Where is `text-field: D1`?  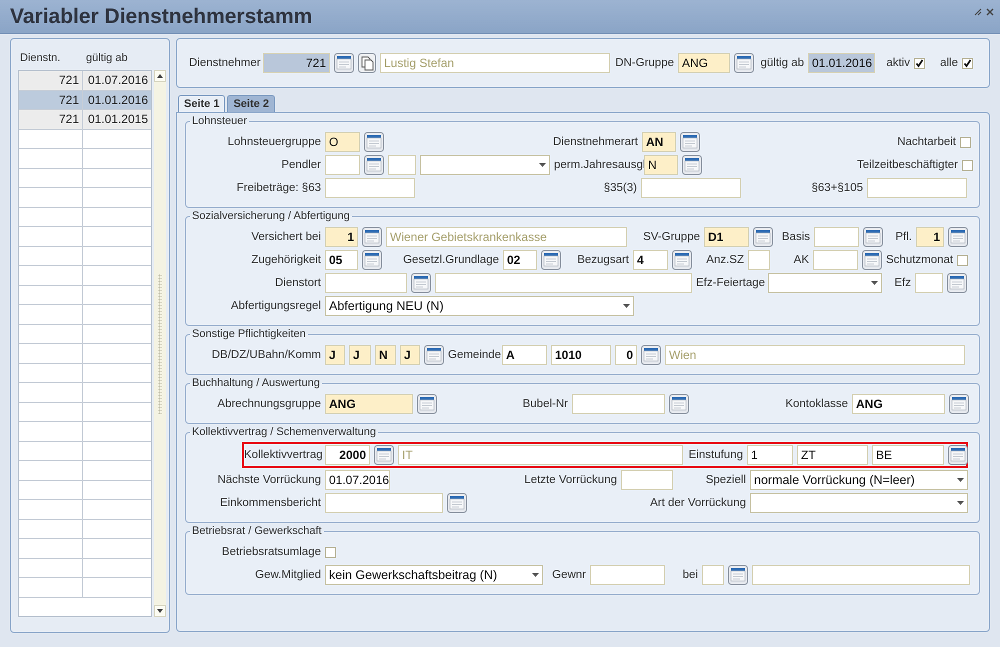 text-field: D1 is located at coordinates (726, 237).